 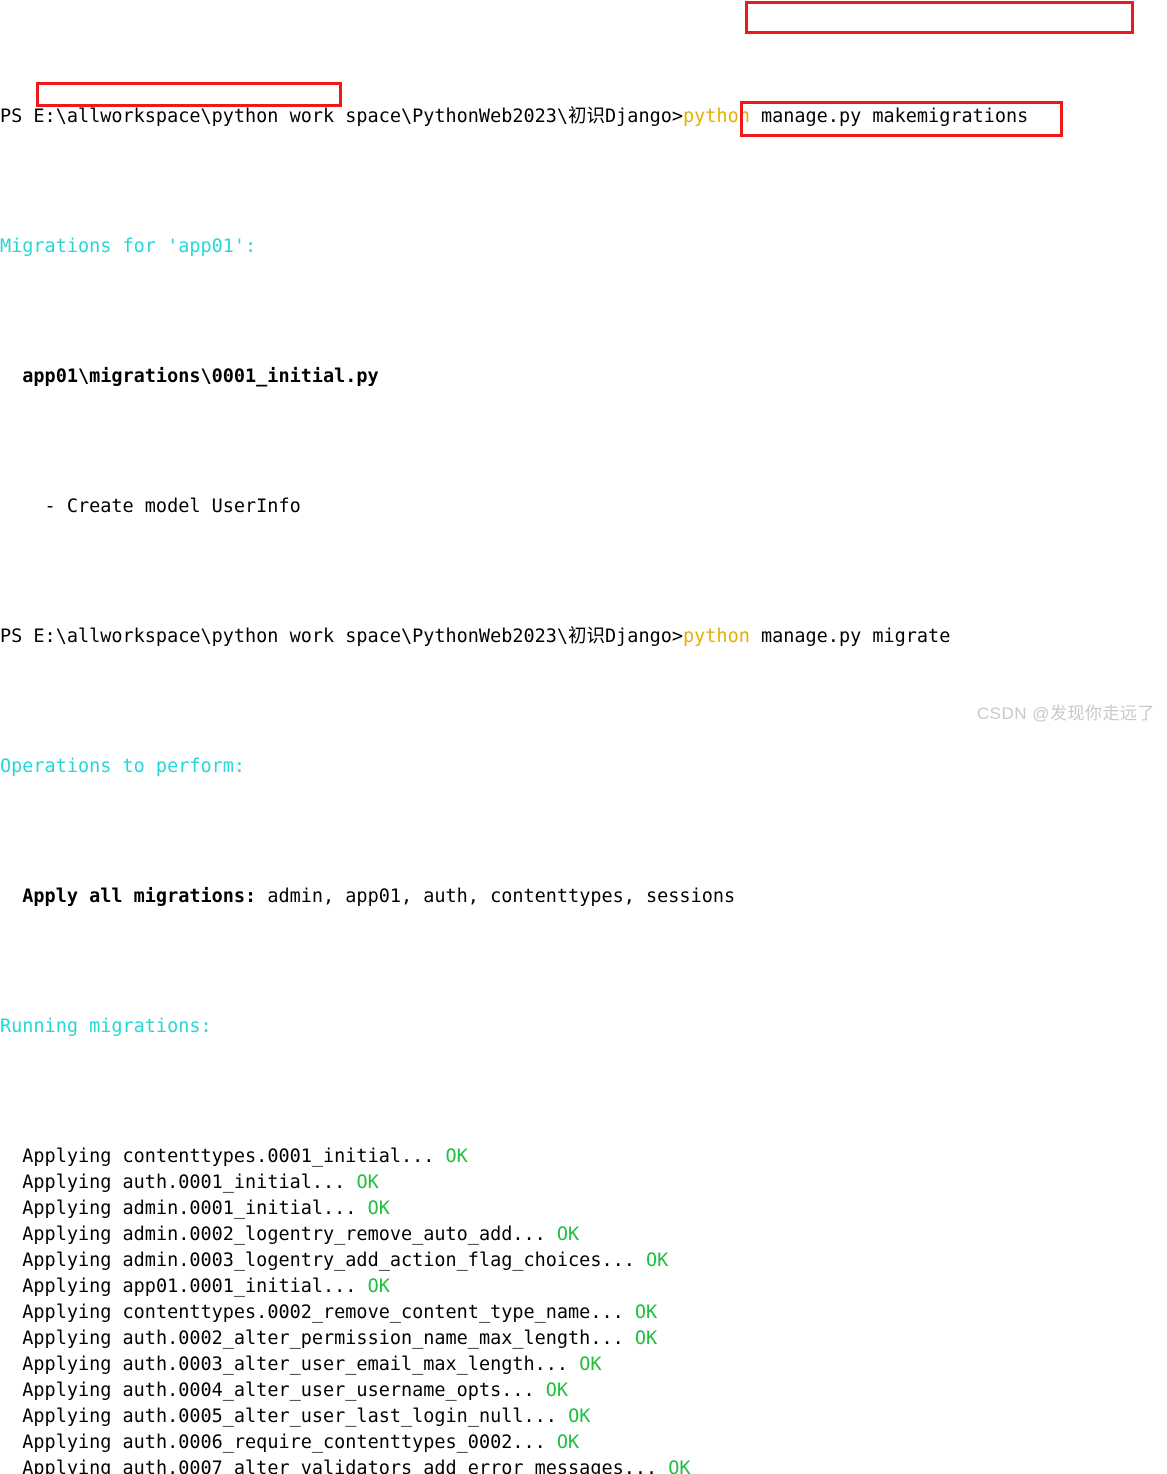 I want to click on command-args-makemigrations: manage.py makemigrations, so click(x=889, y=116).